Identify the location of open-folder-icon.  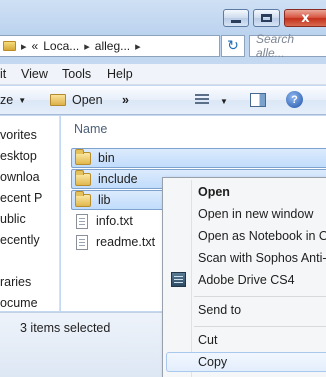
(58, 100).